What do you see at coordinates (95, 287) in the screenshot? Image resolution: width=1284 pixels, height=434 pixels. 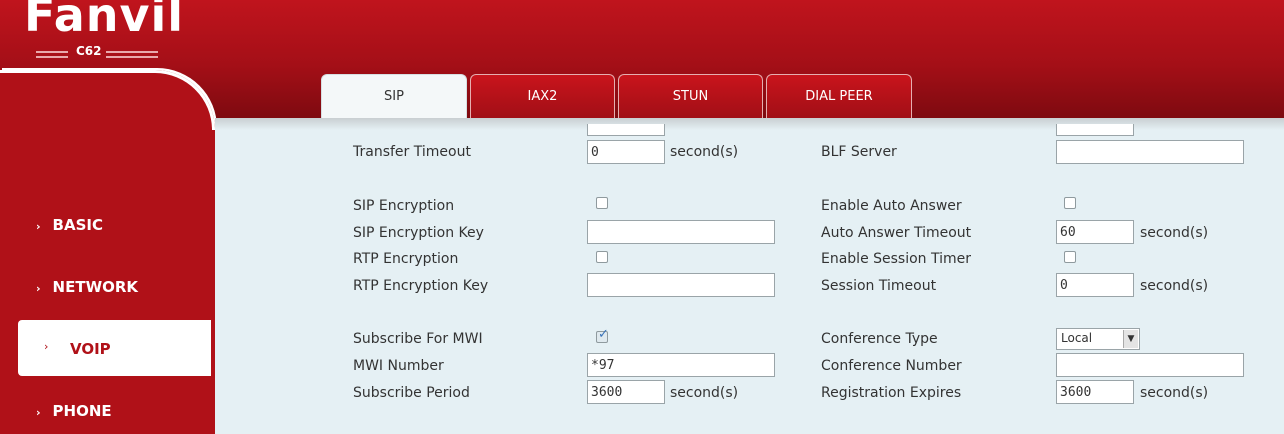 I see `sidebar-item-label: NETWORK` at bounding box center [95, 287].